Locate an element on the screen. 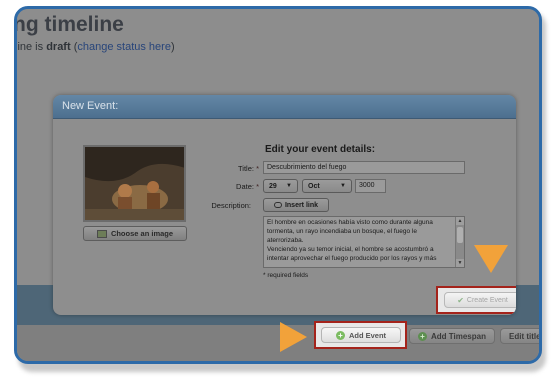 The height and width of the screenshot is (385, 556). day-select: 29 ▼ is located at coordinates (280, 186).